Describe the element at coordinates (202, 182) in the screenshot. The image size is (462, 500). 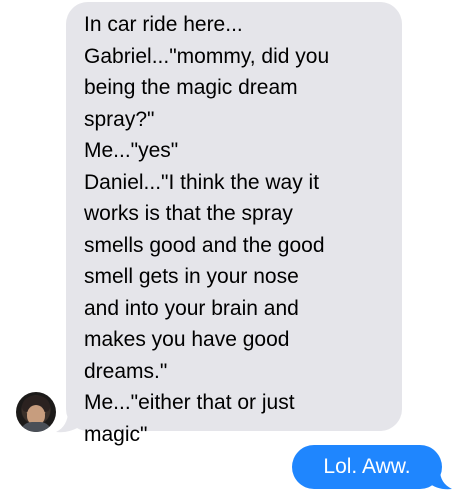
I see `message-line: Daniel..."I think the way it` at that location.